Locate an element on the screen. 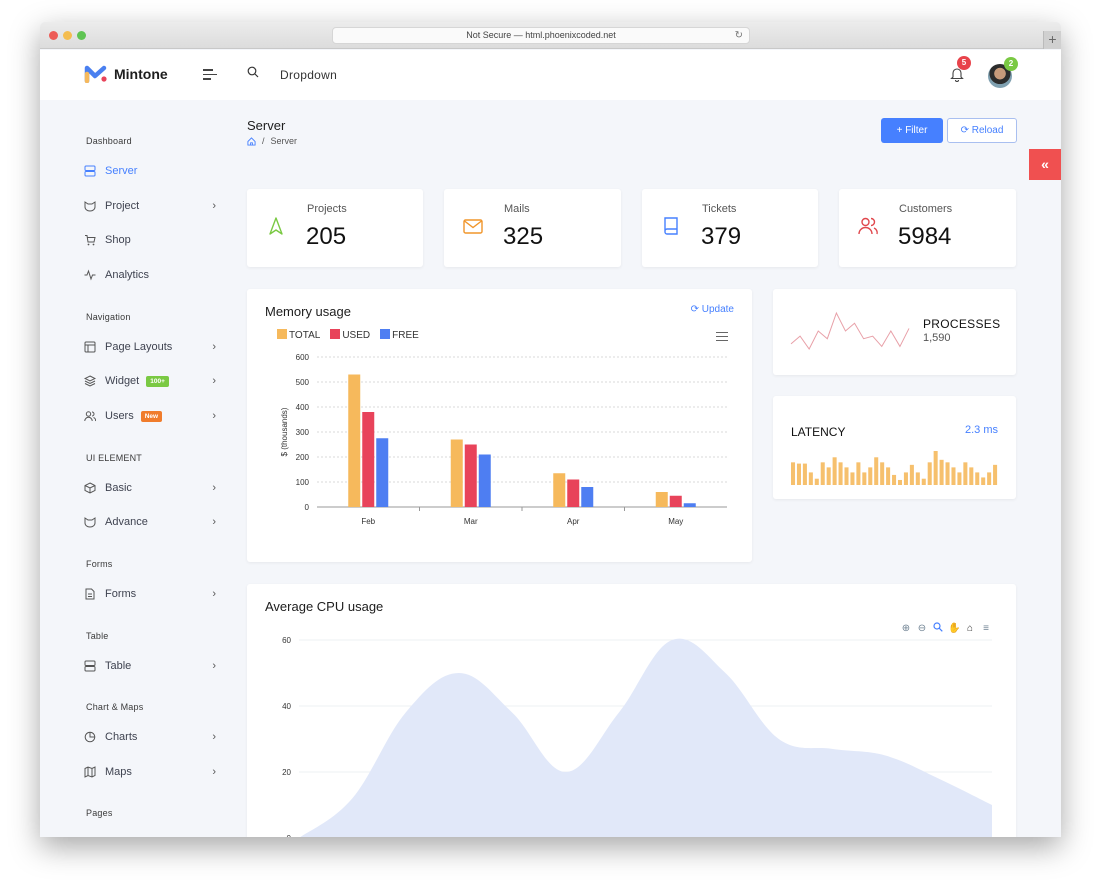 This screenshot has height=894, width=1100. sidebar-item-advance: Advance › is located at coordinates (150, 522).